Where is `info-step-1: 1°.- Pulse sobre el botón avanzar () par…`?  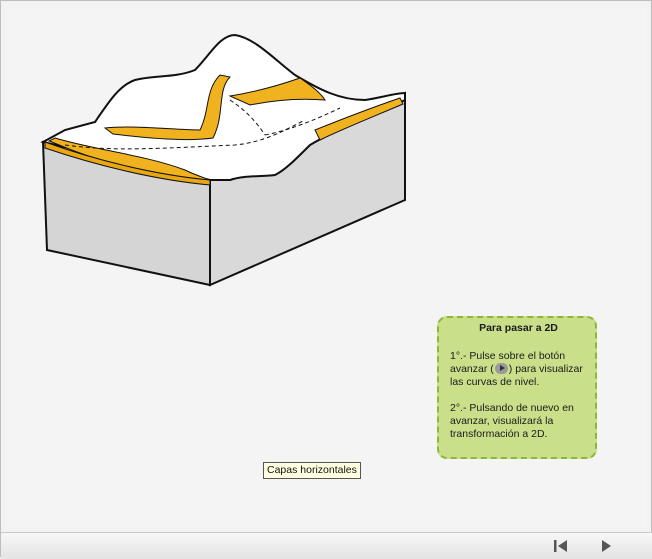
info-step-1: 1°.- Pulse sobre el botón avanzar () par… is located at coordinates (518, 369).